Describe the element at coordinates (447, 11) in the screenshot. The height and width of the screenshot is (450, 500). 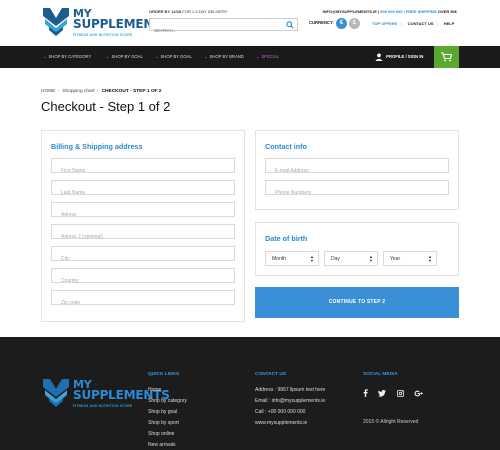
I see `info-shipping-rest: OVER 50€` at that location.